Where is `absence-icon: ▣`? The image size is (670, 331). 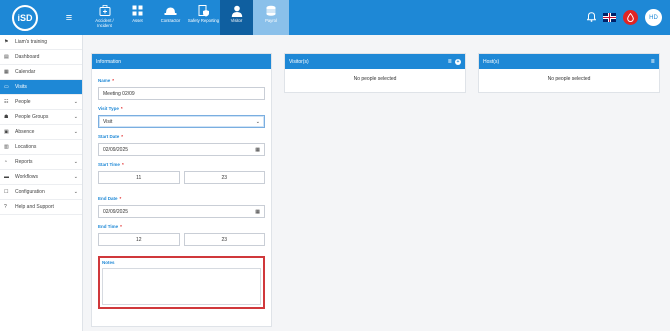
absence-icon: ▣ is located at coordinates (6, 132).